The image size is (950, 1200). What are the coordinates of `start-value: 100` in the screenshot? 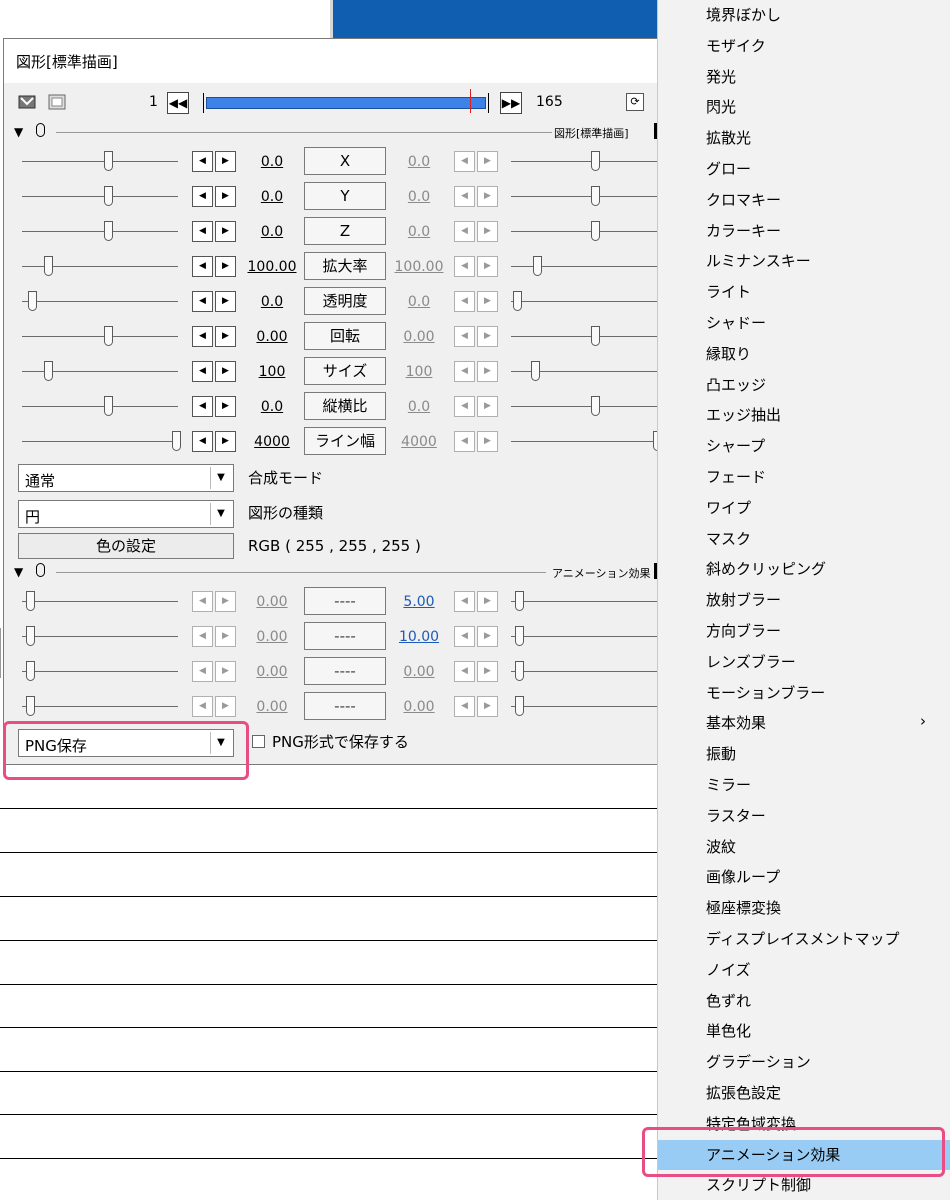 It's located at (272, 372).